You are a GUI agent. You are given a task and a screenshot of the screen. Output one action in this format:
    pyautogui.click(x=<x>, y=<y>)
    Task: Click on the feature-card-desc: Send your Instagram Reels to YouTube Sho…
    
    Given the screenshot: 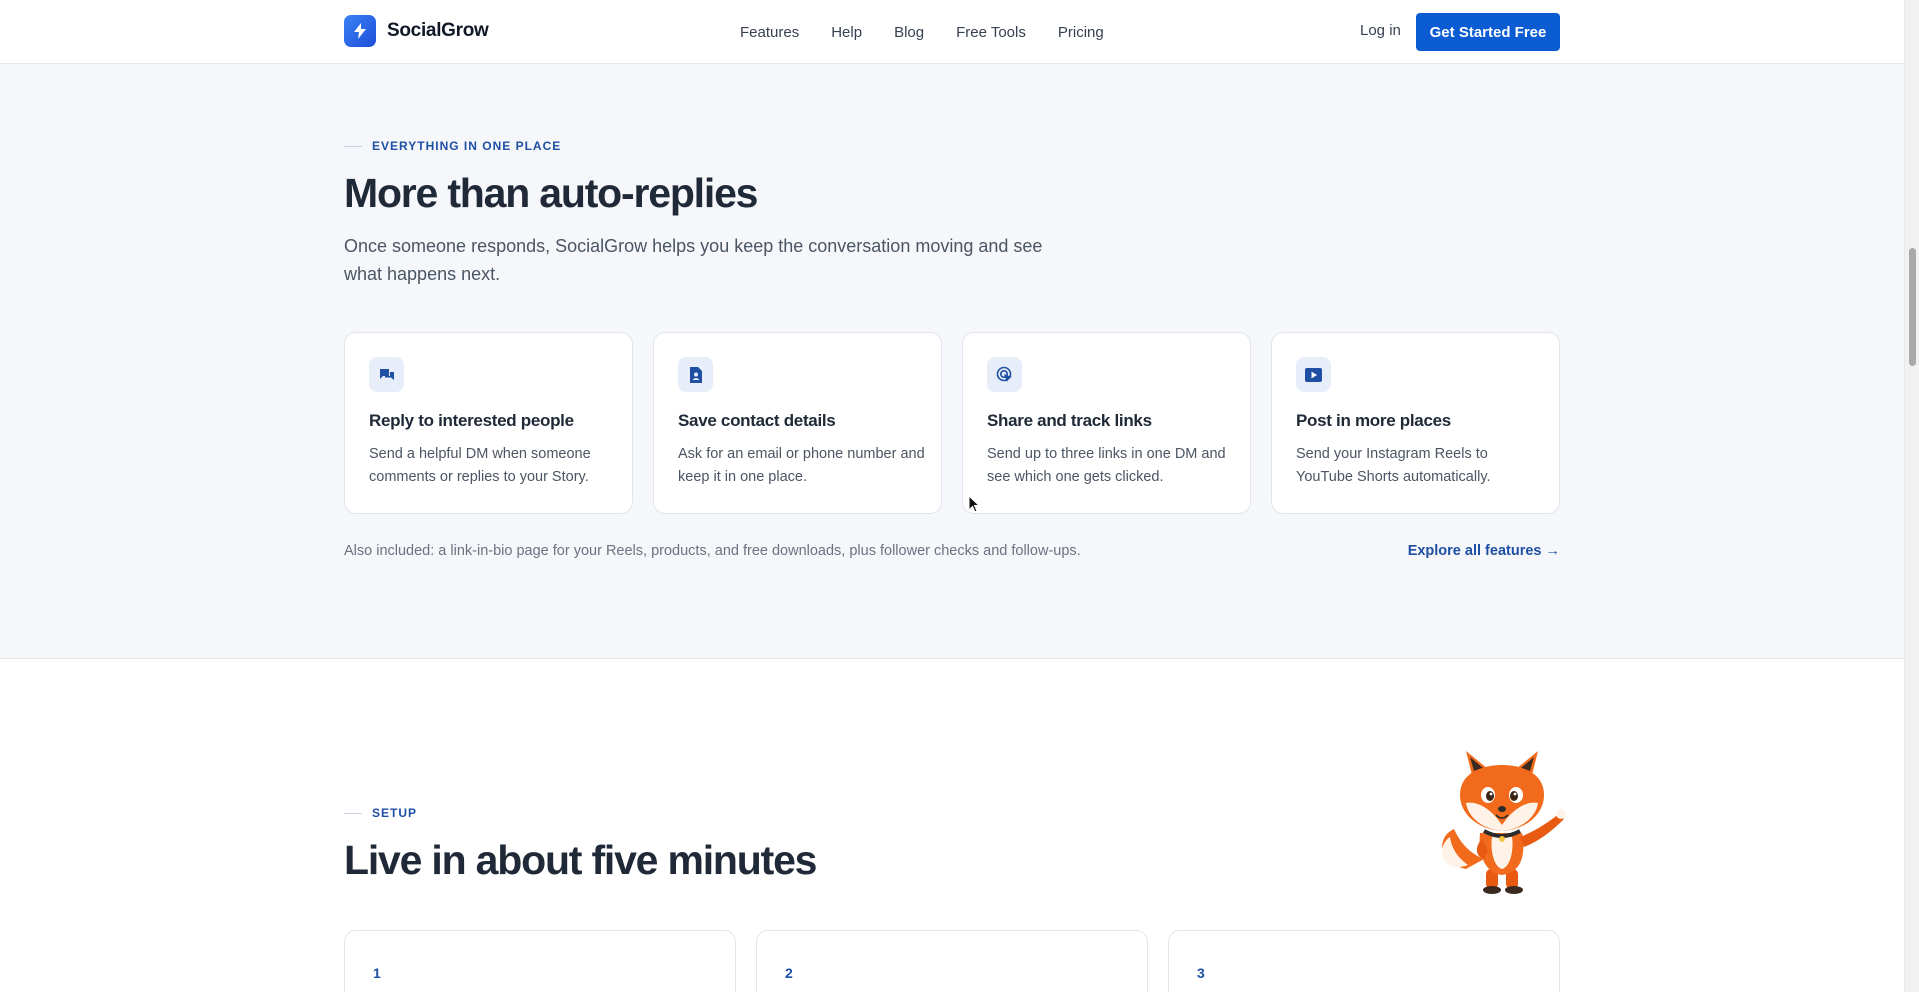 What is the action you would take?
    pyautogui.click(x=1393, y=465)
    